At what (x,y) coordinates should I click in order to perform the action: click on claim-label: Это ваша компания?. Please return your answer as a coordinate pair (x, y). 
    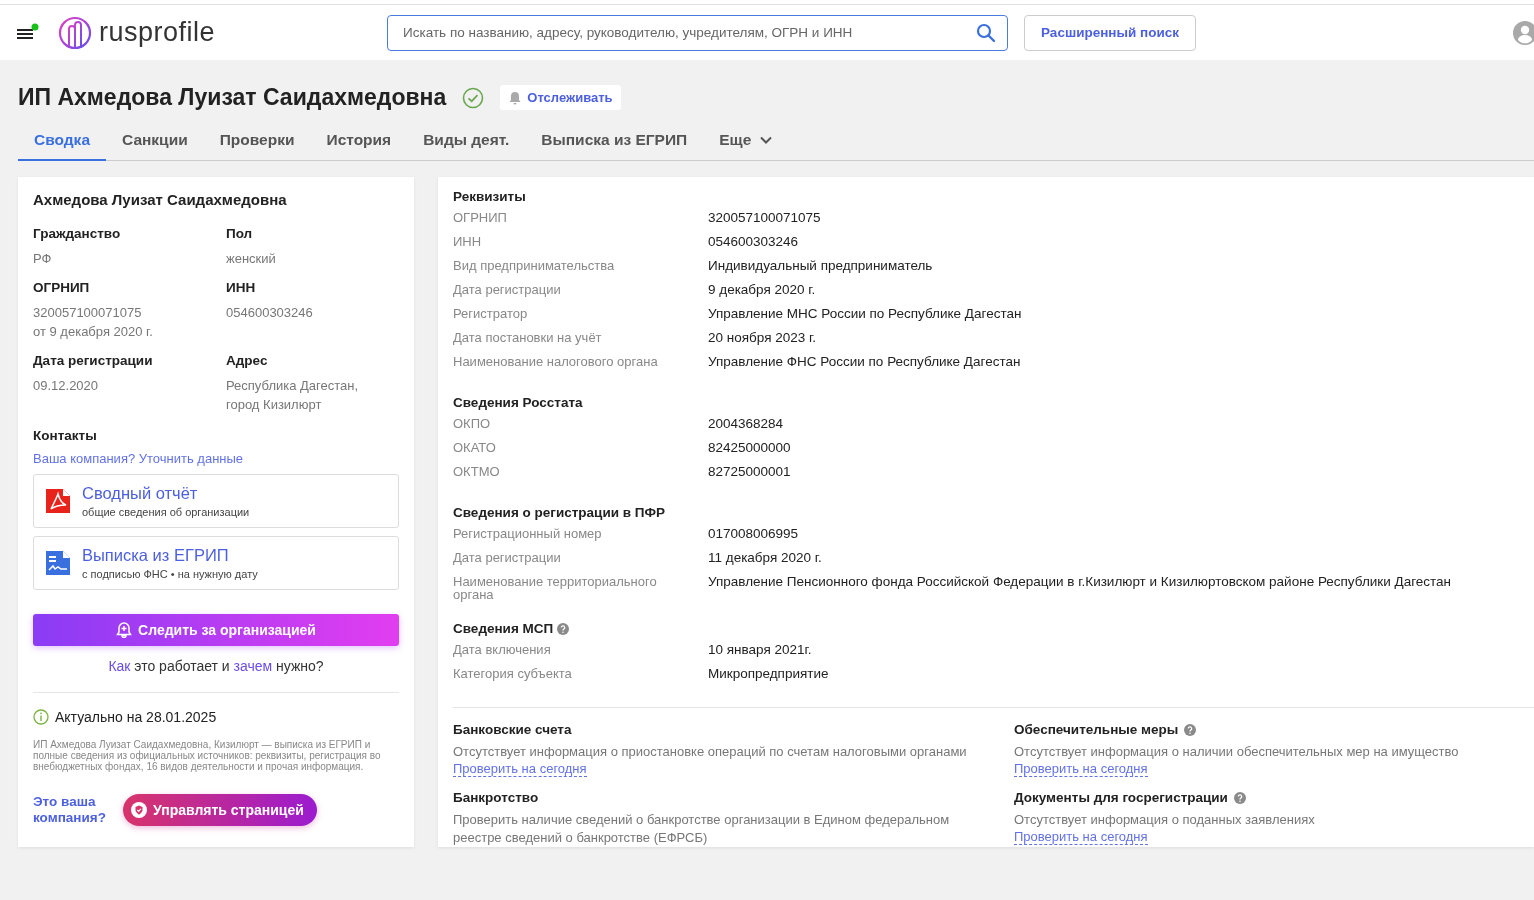
    Looking at the image, I should click on (70, 810).